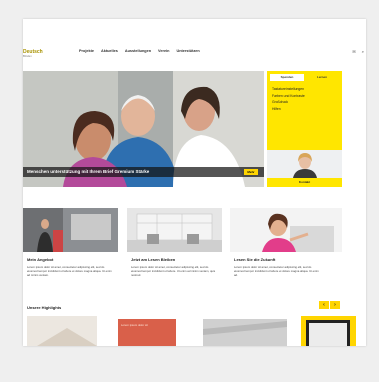 The height and width of the screenshot is (382, 379). Describe the element at coordinates (322, 77) in the screenshot. I see `tab-lernen: Lernen` at that location.